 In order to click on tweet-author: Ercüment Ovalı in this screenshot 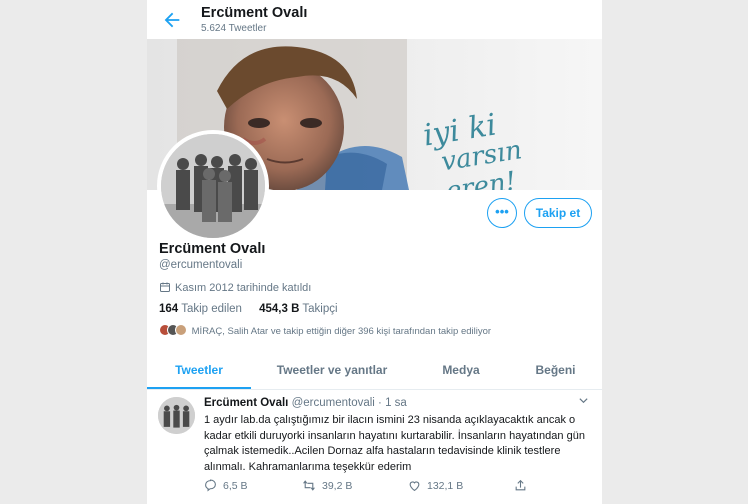, I will do `click(246, 403)`.